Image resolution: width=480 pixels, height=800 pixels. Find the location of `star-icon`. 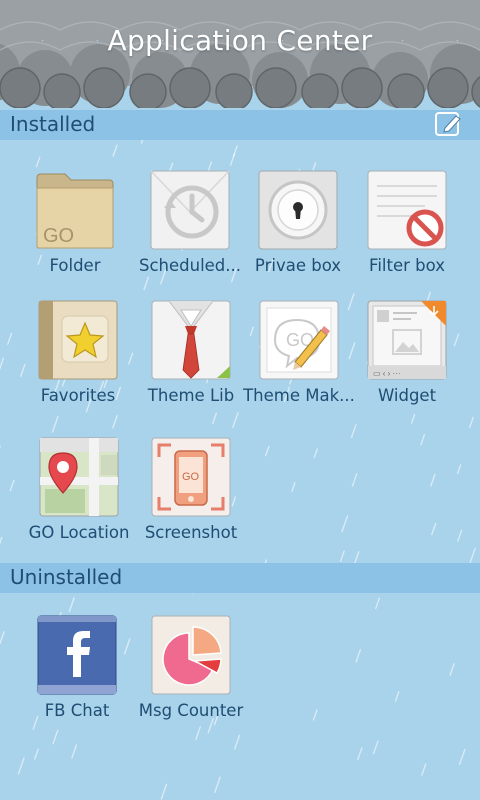

star-icon is located at coordinates (78, 340).